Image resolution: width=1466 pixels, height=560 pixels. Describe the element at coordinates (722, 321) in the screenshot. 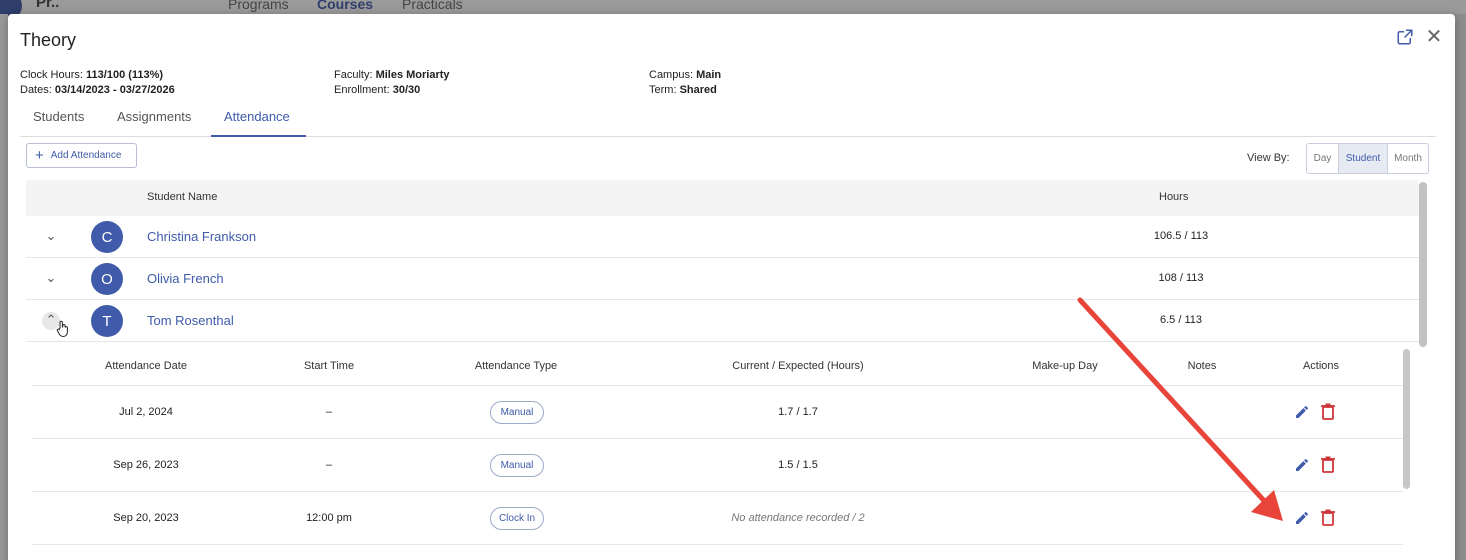

I see `table-row: ⌃ T Tom Rosenthal 6.5 / 113` at that location.